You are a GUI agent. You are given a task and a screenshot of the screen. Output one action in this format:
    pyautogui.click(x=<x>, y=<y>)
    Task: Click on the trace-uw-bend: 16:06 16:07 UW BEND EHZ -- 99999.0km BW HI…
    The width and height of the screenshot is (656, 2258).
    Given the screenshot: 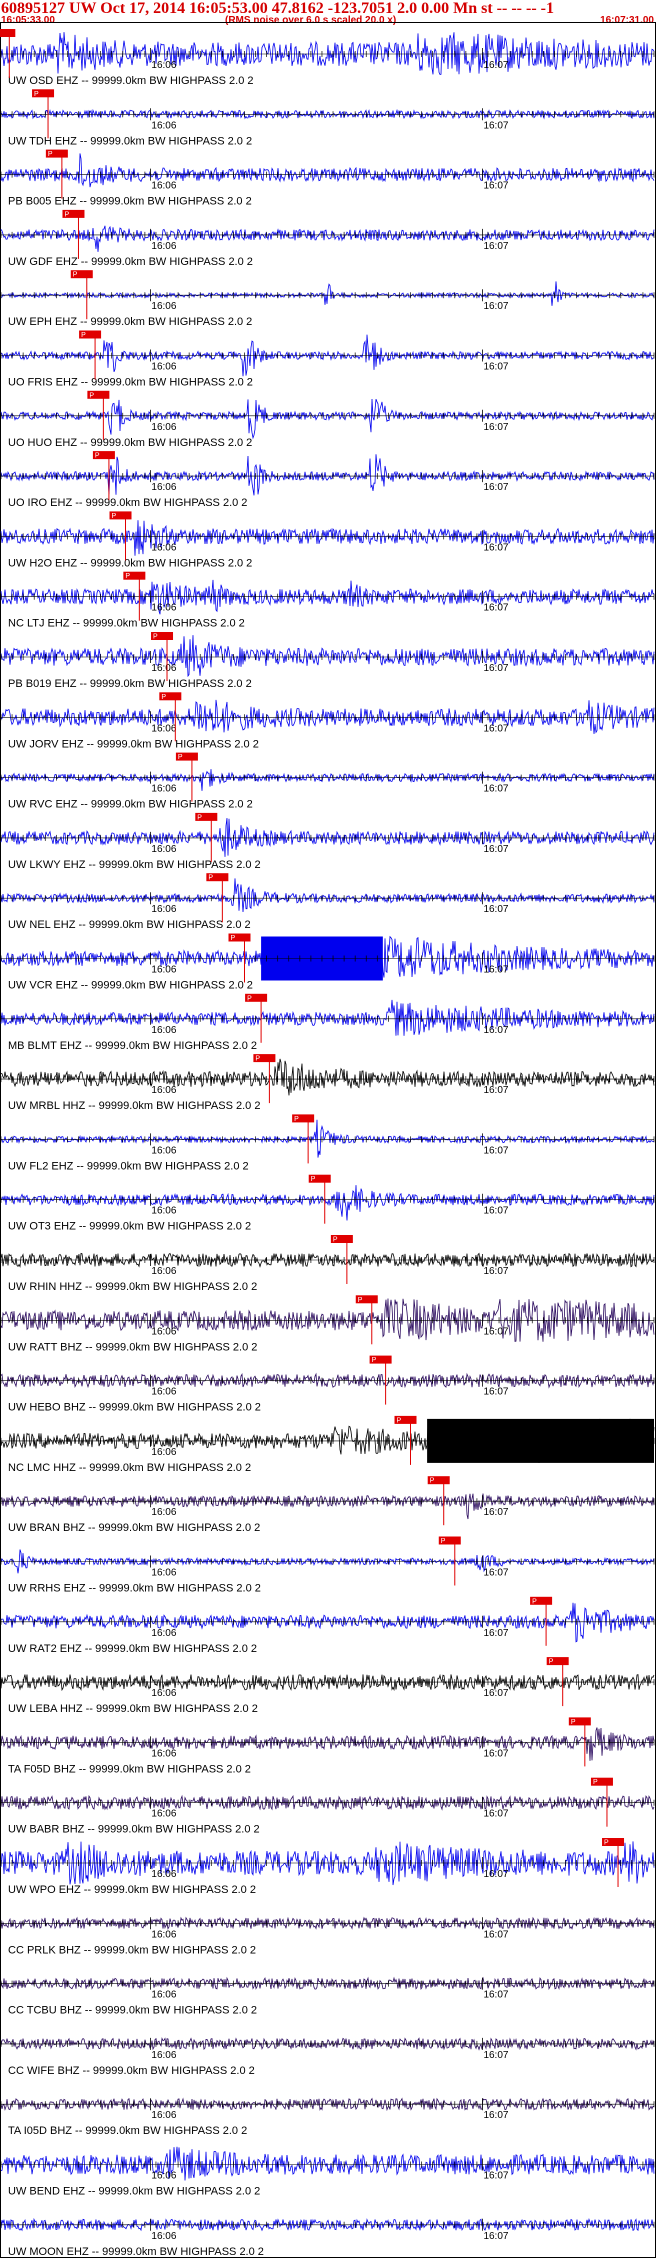 What is the action you would take?
    pyautogui.click(x=327, y=2172)
    